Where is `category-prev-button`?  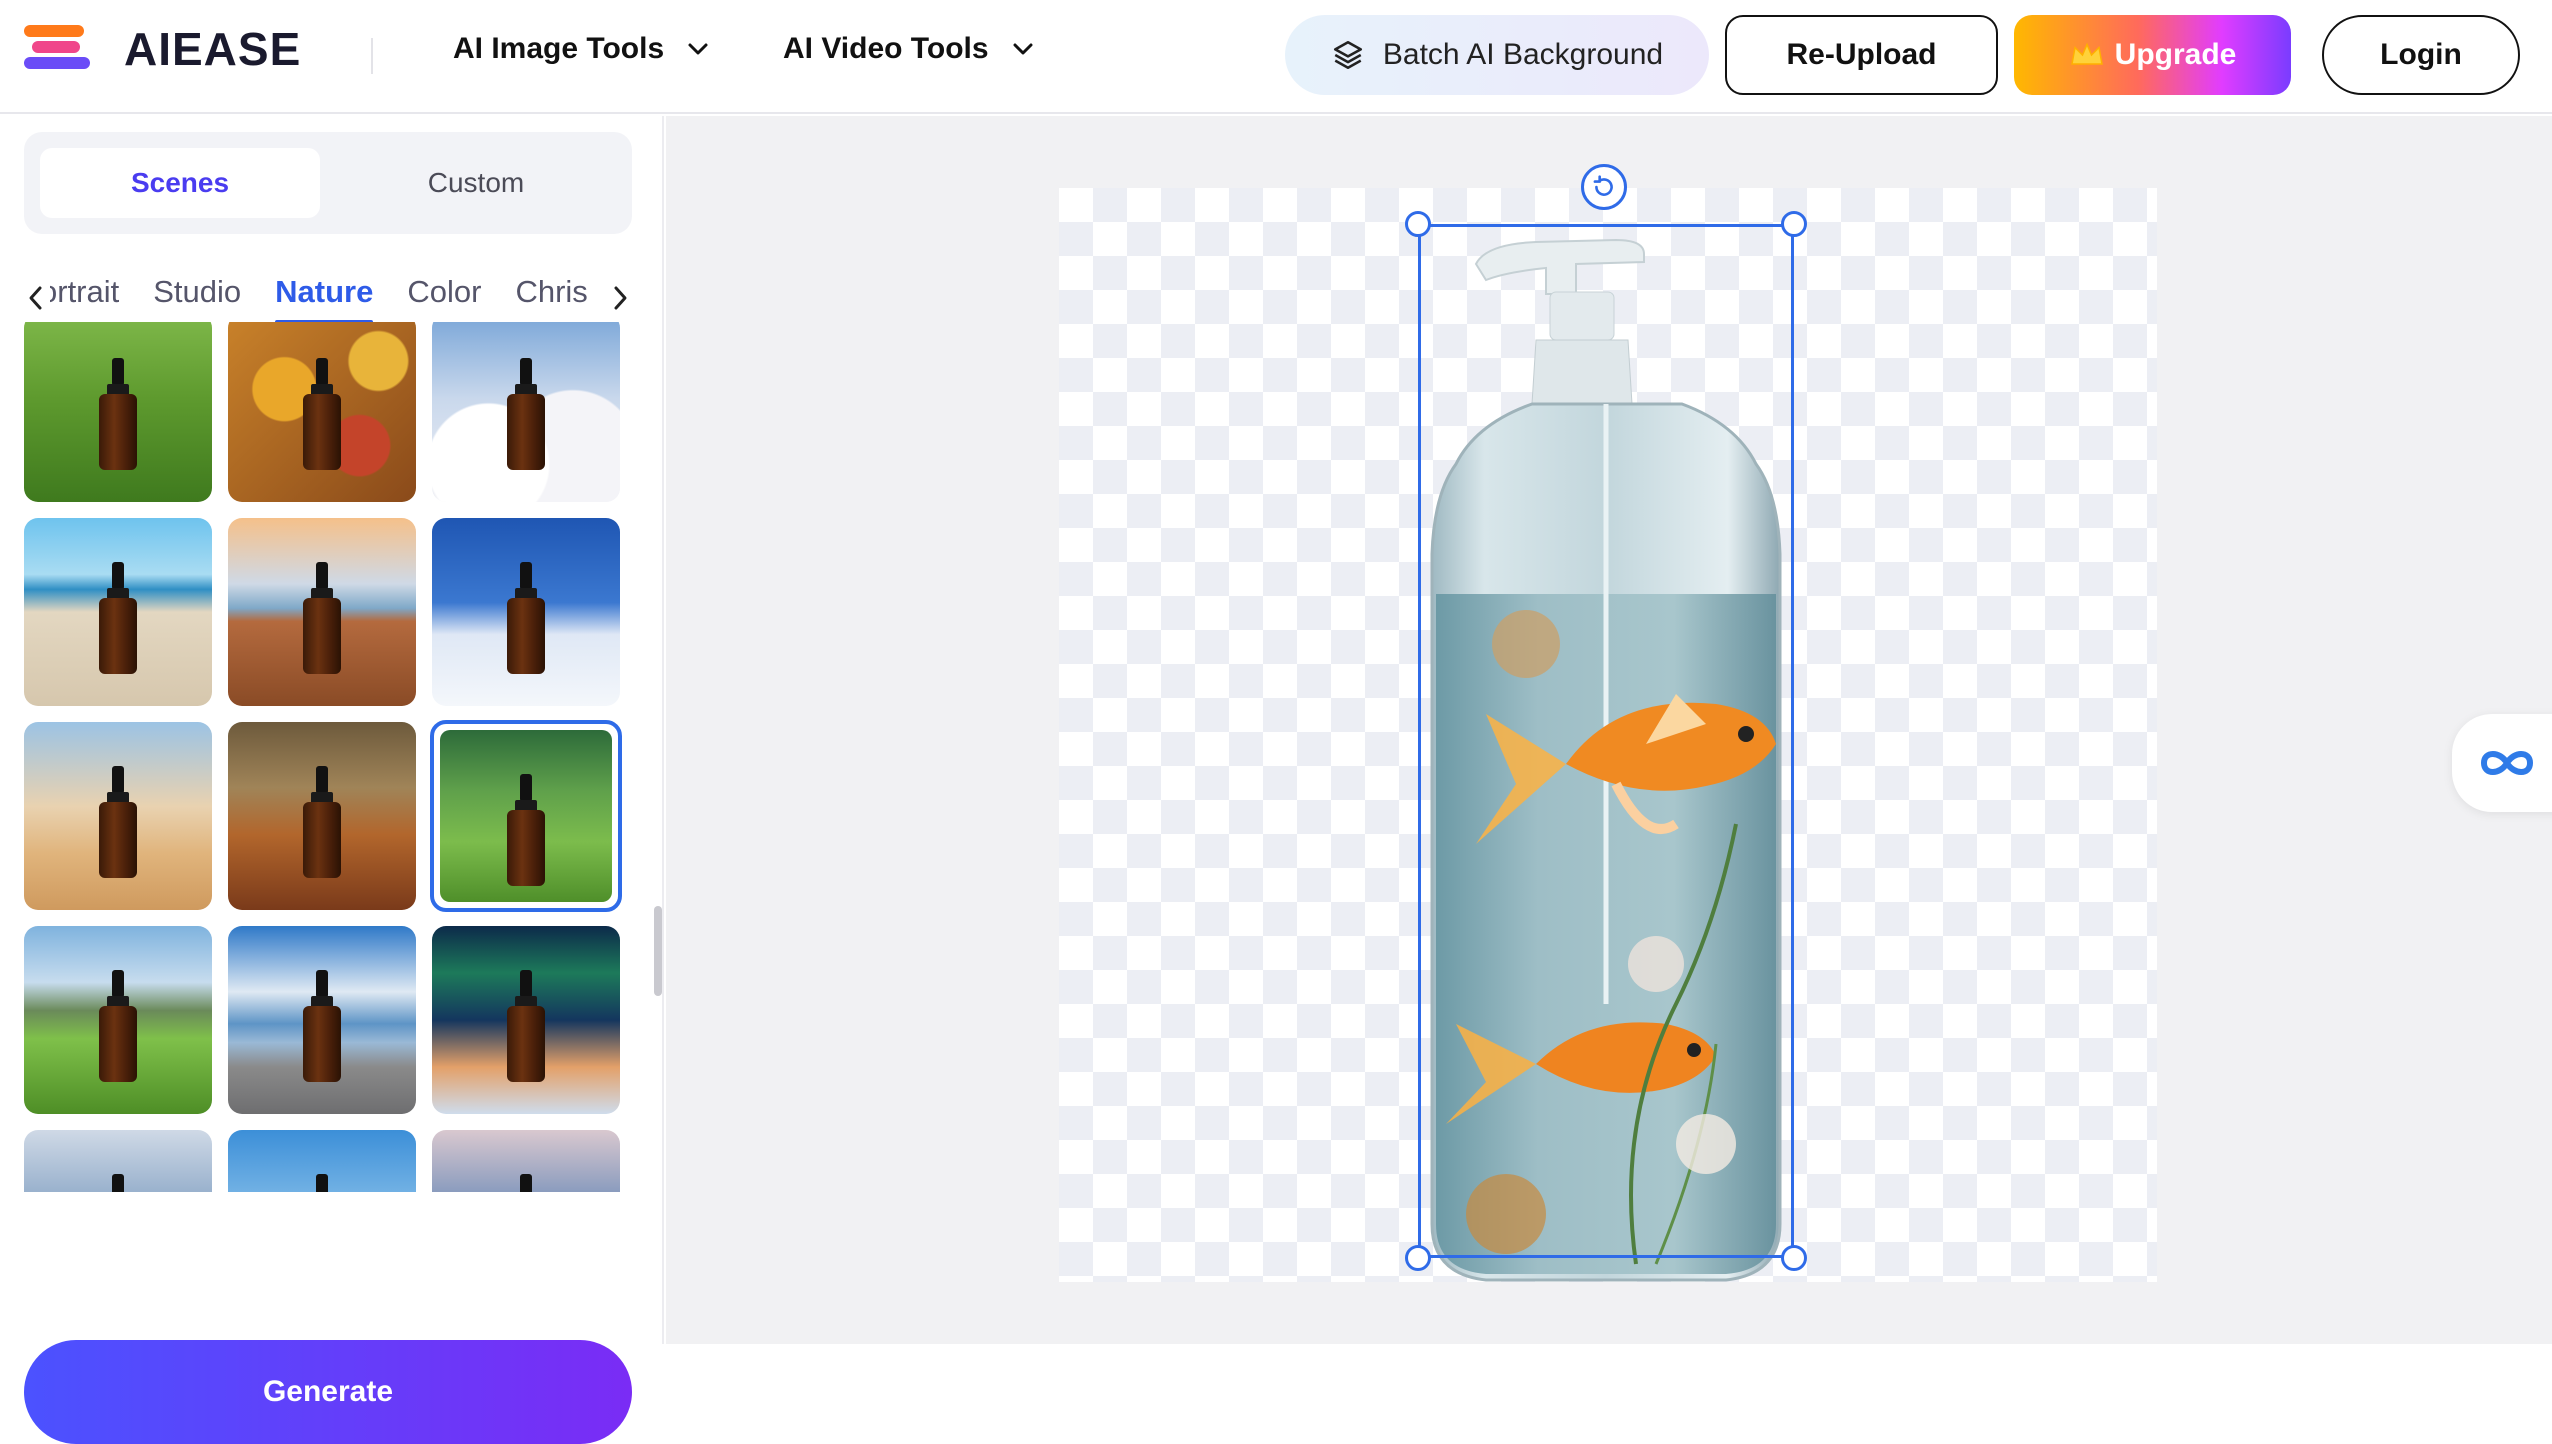 category-prev-button is located at coordinates (36, 298).